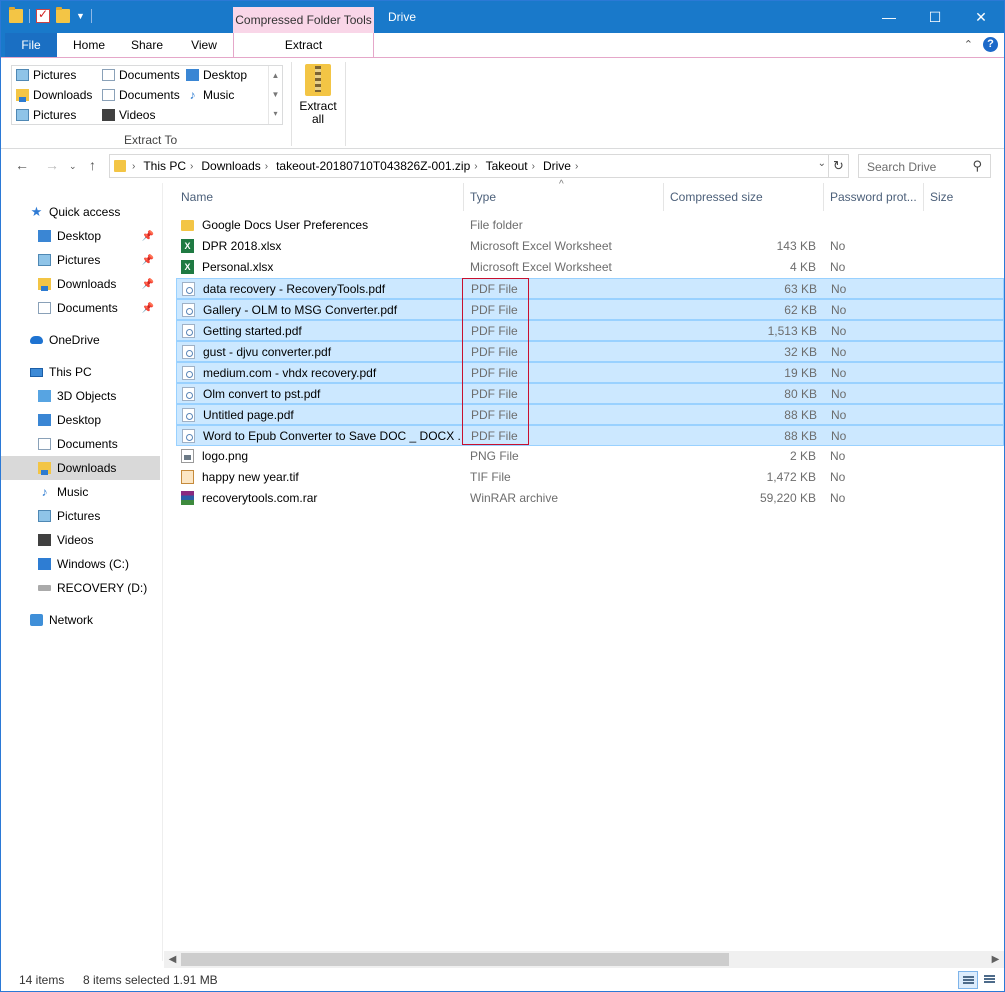 The width and height of the screenshot is (1005, 992). I want to click on breadcrumb-takeout: Takeout, so click(507, 166).